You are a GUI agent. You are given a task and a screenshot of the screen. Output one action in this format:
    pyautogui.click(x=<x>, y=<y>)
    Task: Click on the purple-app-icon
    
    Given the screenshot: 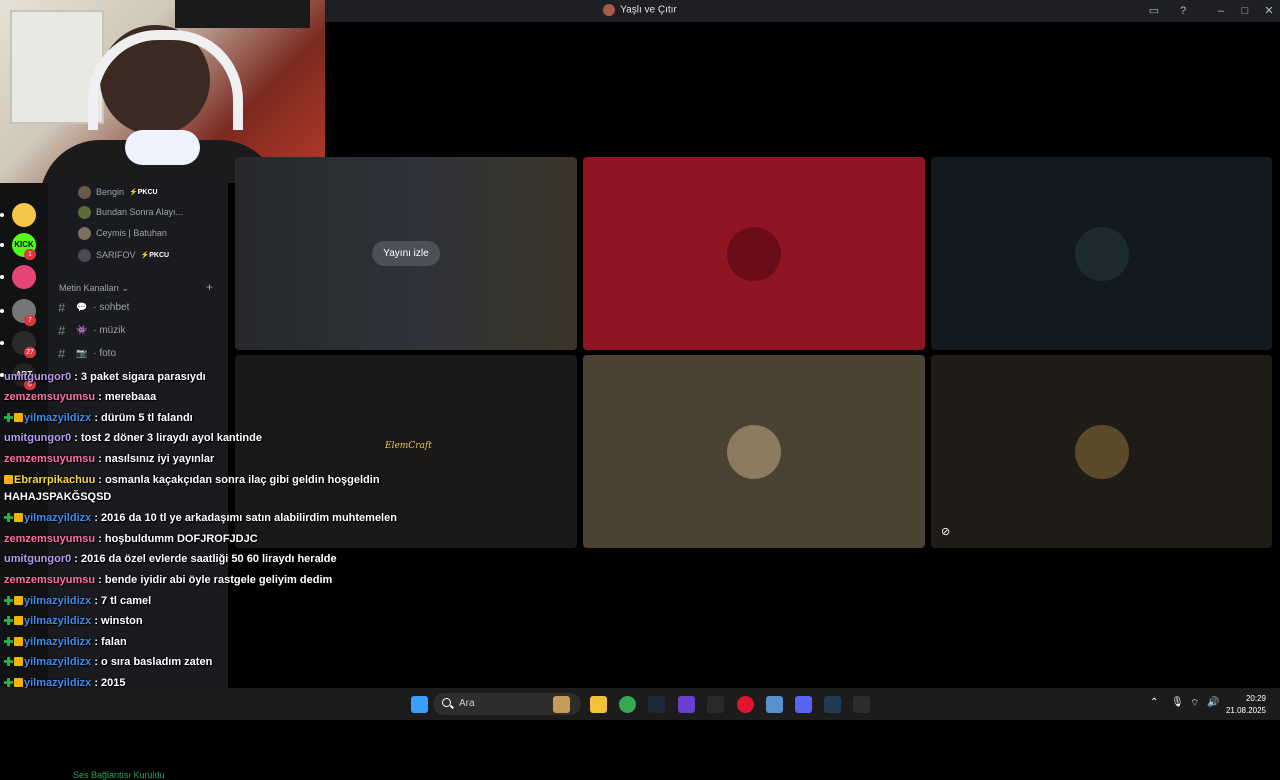 What is the action you would take?
    pyautogui.click(x=686, y=704)
    